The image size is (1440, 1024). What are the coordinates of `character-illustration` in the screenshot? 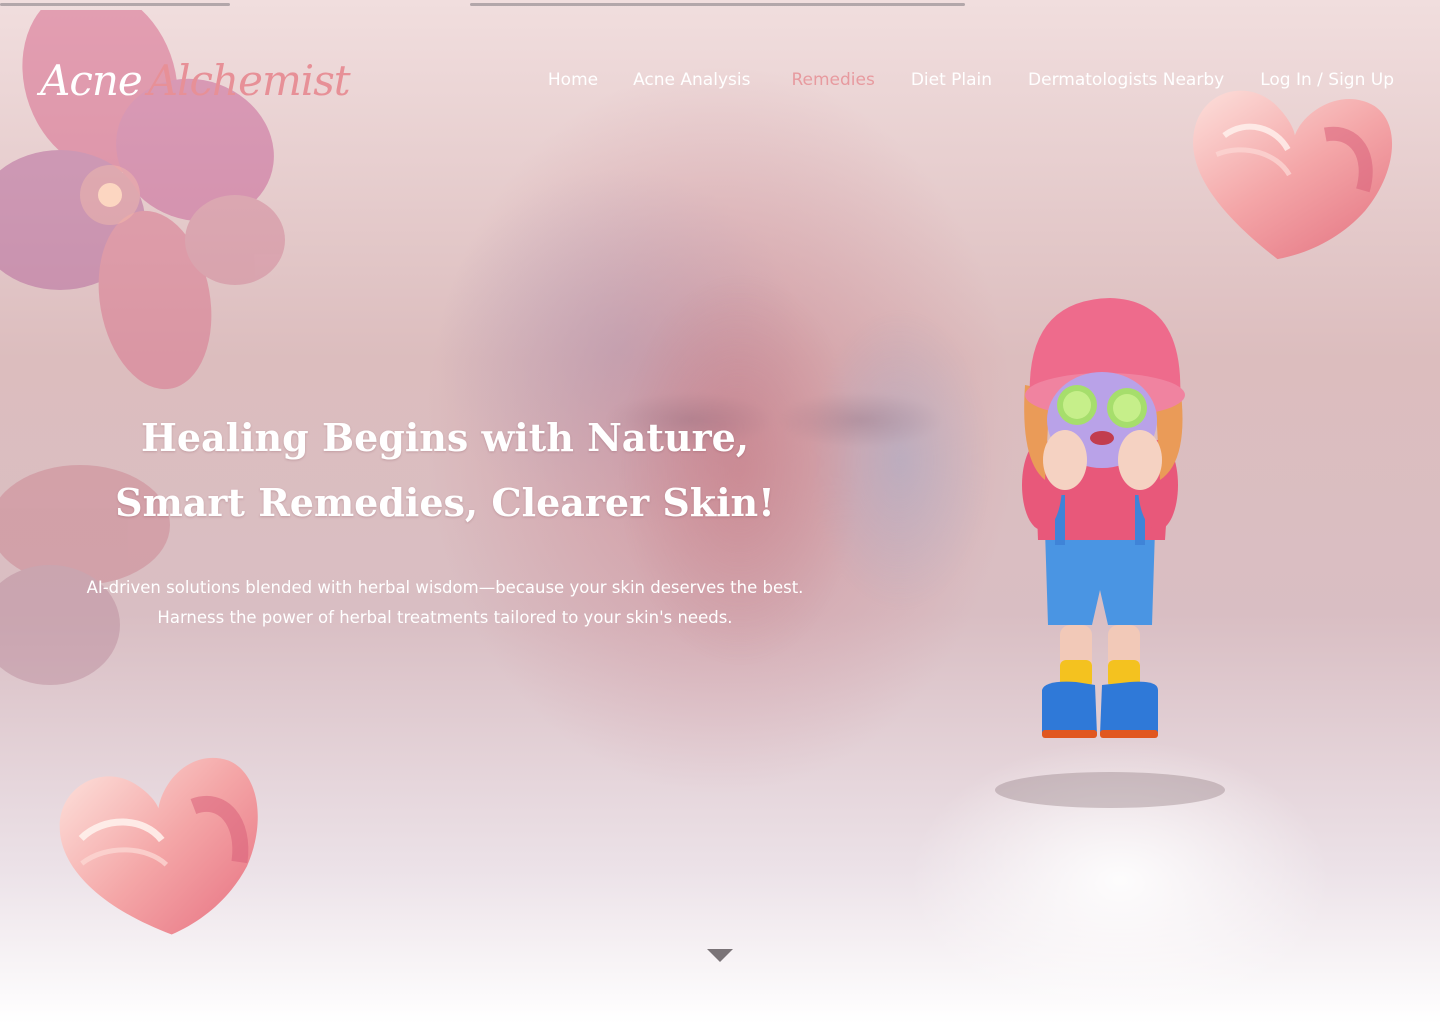 It's located at (1110, 553).